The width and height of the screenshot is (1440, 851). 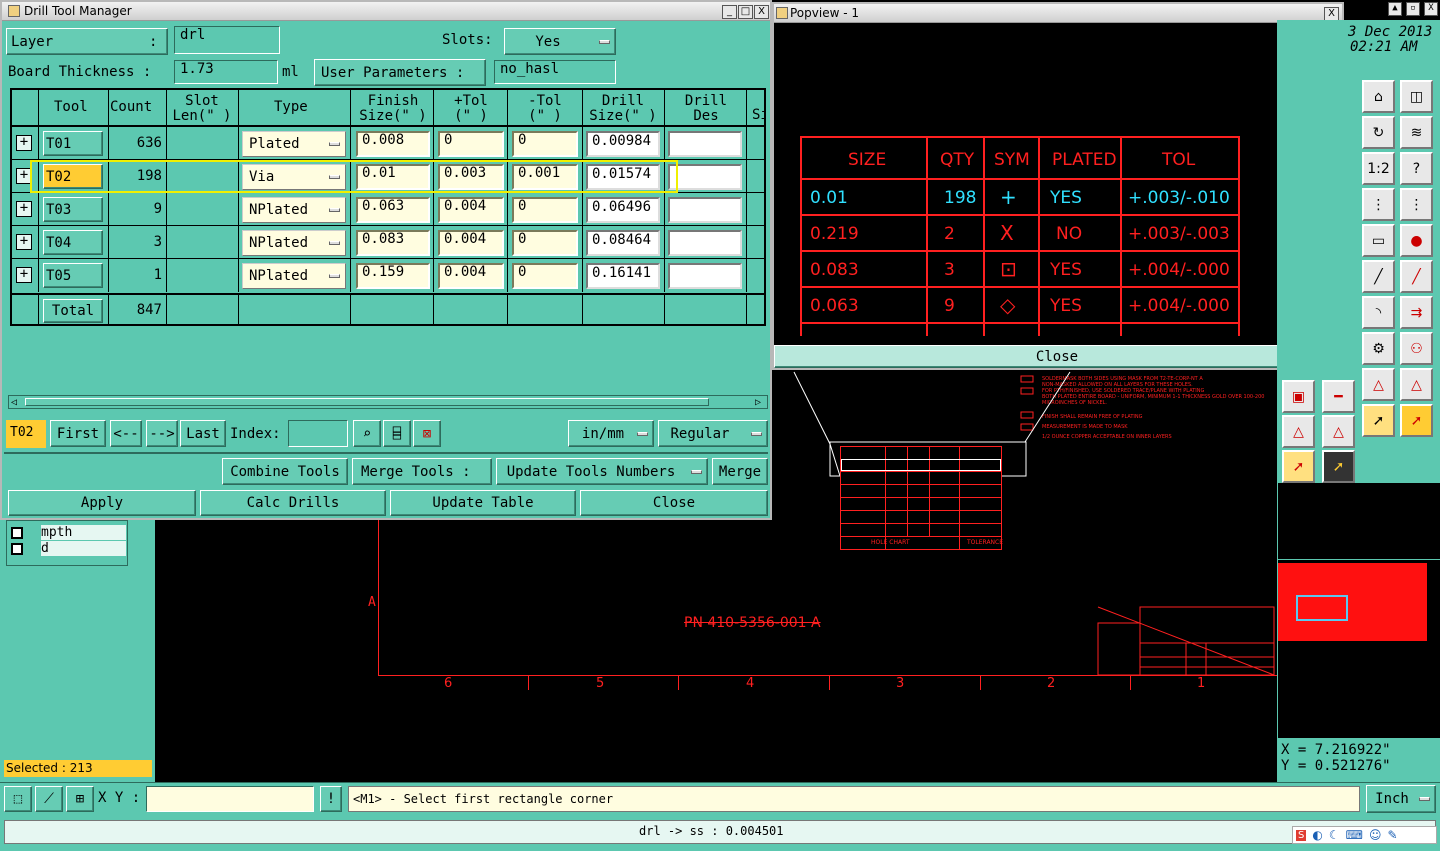 What do you see at coordinates (78, 433) in the screenshot?
I see `first-button: First` at bounding box center [78, 433].